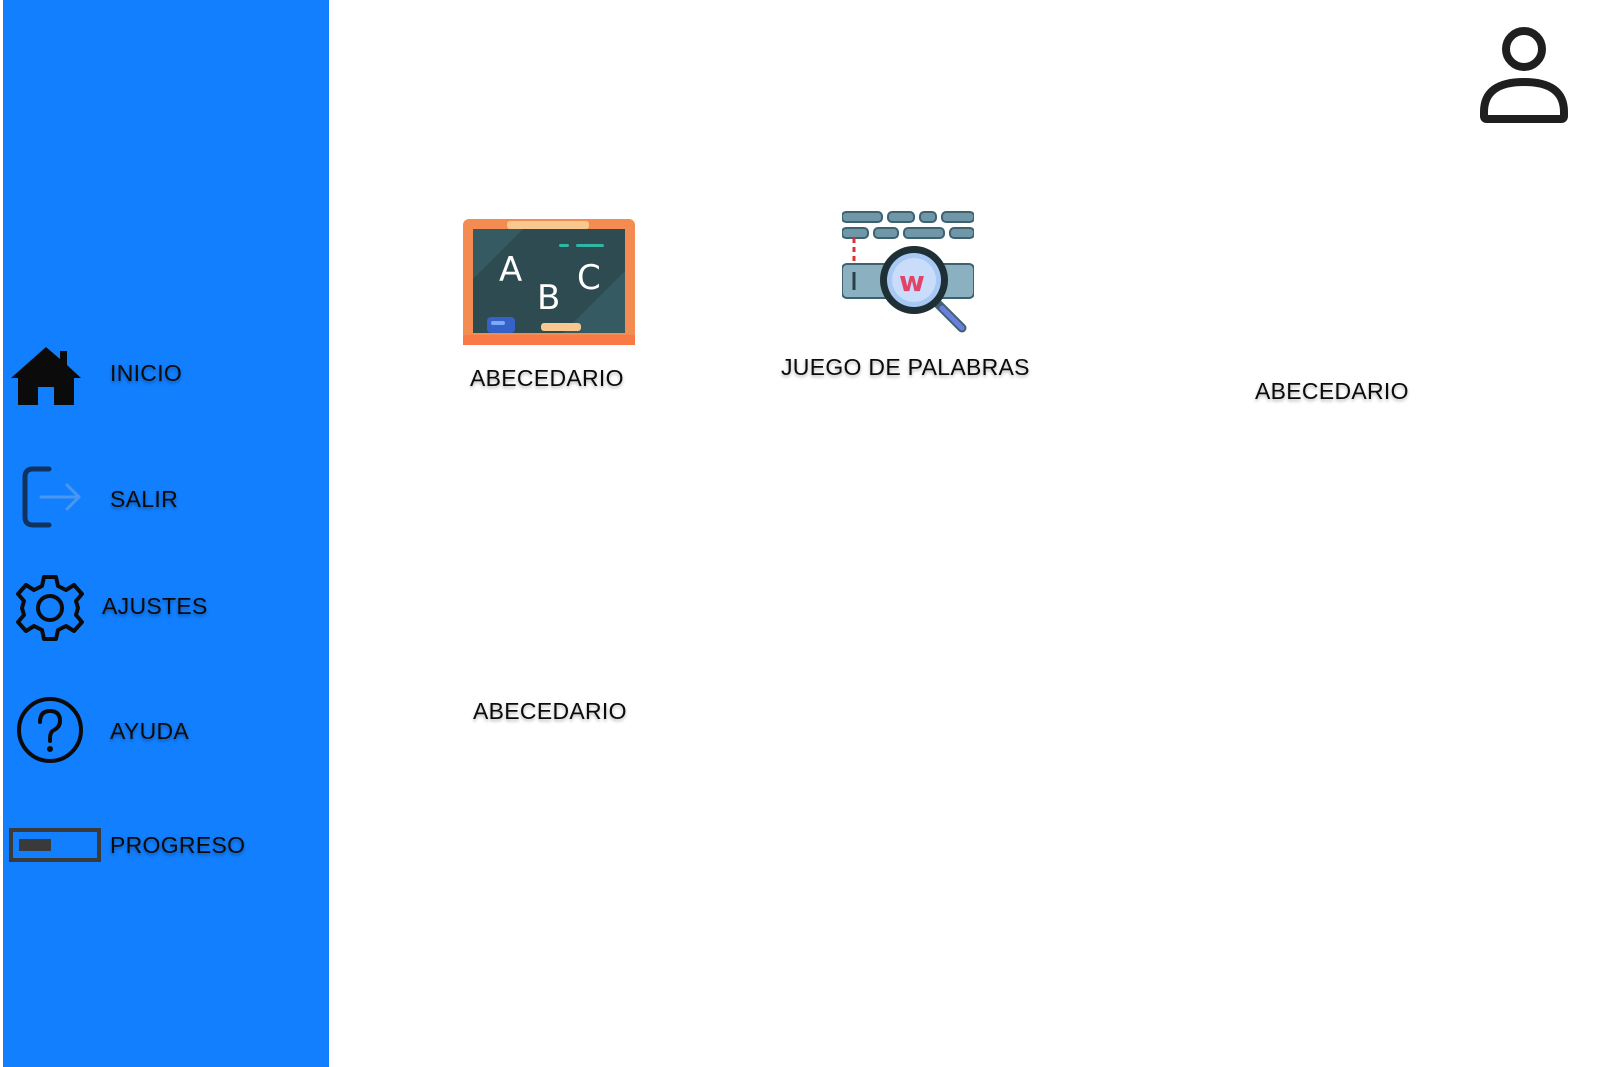 Image resolution: width=1605 pixels, height=1067 pixels. I want to click on sidebar-item-inicio: INICIO, so click(159, 380).